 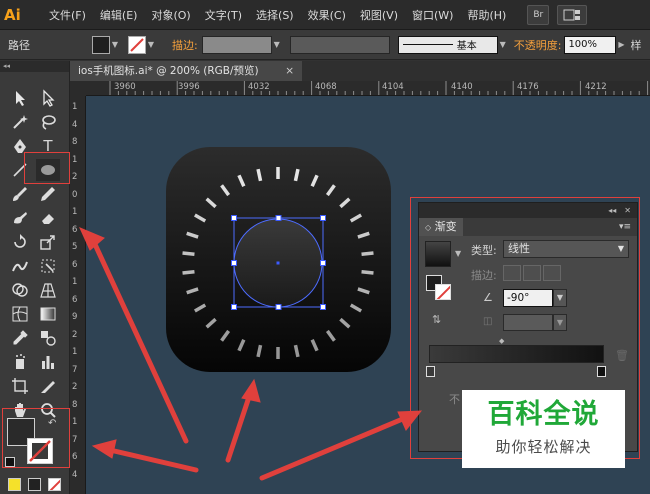 I want to click on stroke-swatch, so click(x=137, y=44).